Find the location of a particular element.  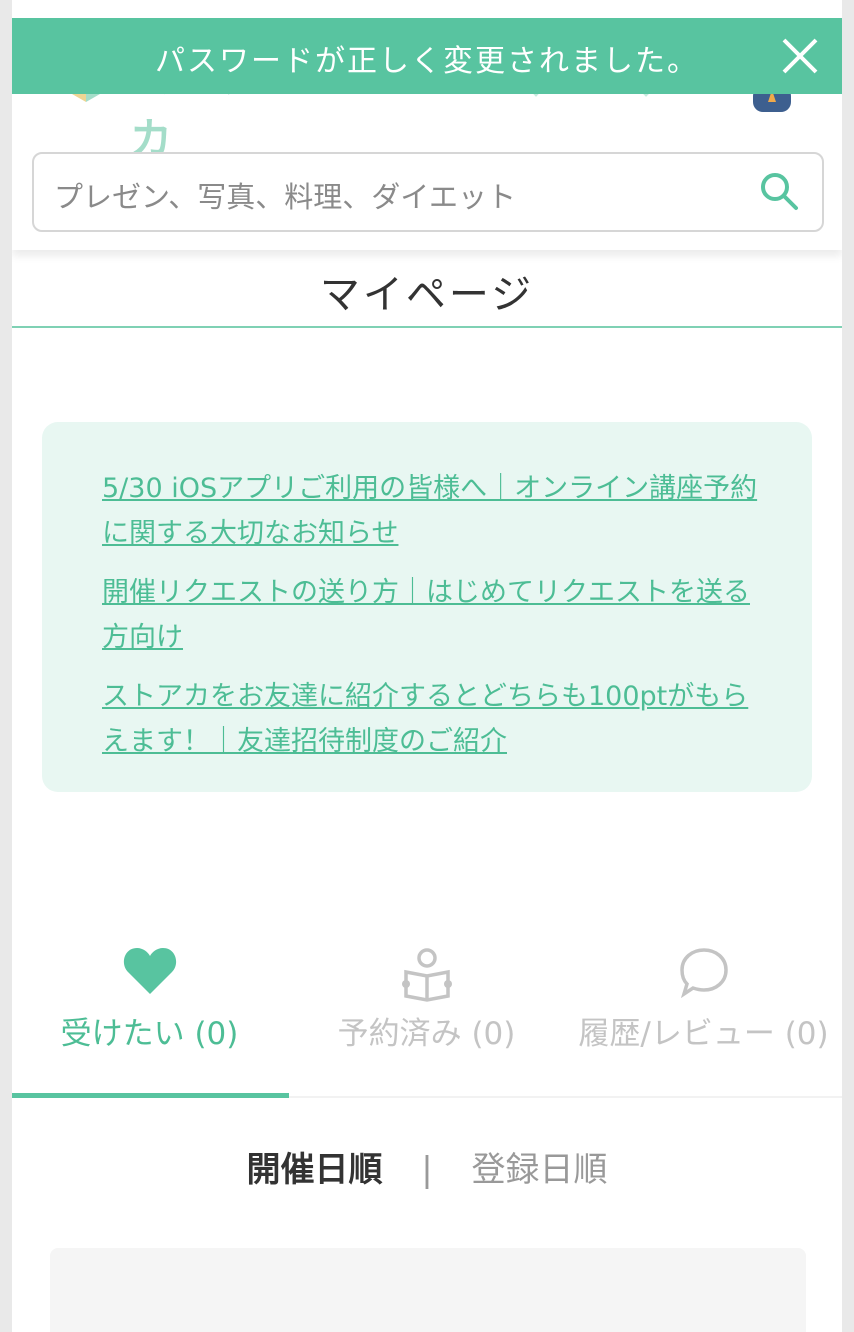

search-field: プレゼン、写真、料理、ダイエット is located at coordinates (428, 192).